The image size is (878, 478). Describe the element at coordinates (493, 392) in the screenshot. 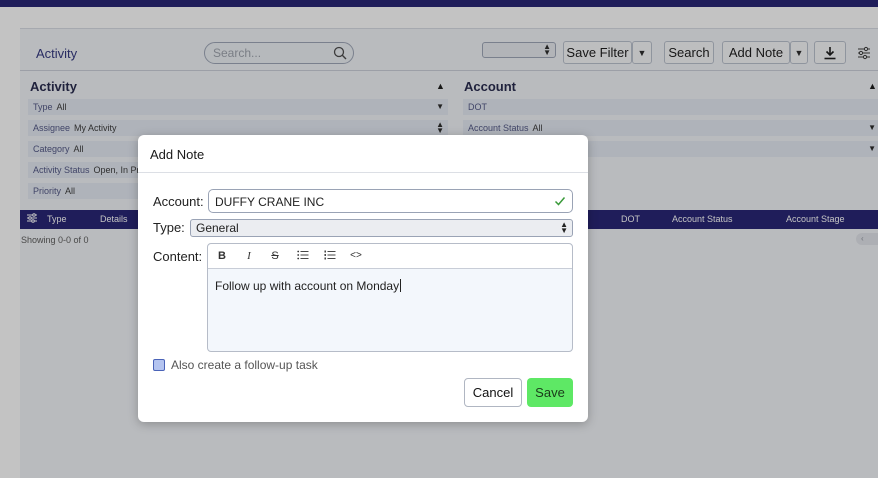

I see `cancel-button: Cancel` at that location.